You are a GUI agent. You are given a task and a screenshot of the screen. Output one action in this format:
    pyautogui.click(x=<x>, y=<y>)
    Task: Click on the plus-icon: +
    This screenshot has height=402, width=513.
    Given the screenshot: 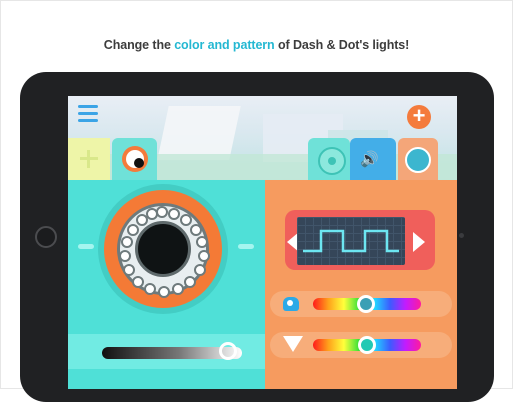 What is the action you would take?
    pyautogui.click(x=419, y=117)
    